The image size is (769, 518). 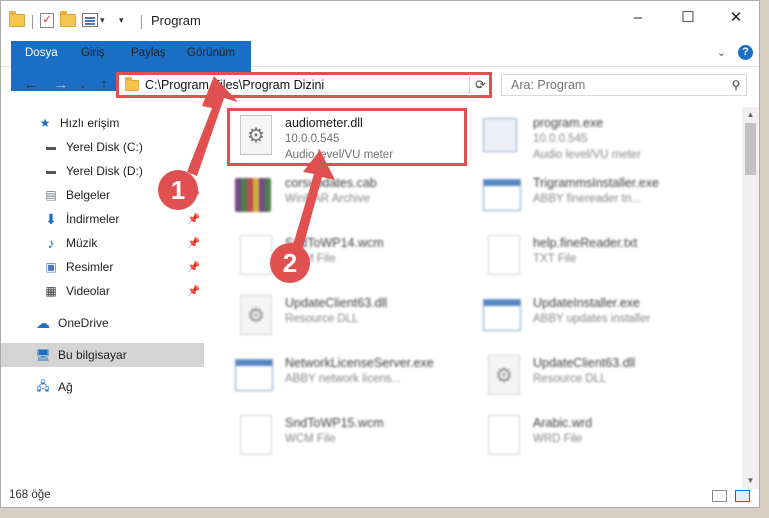 I want to click on file-item-updateclient-dll: ⚙ UpdateClient63.dll Resource DLL, so click(x=351, y=316).